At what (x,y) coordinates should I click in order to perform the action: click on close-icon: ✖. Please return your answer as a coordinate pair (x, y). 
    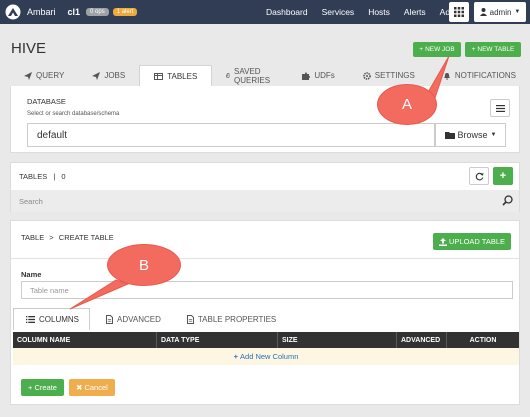
    Looking at the image, I should click on (79, 387).